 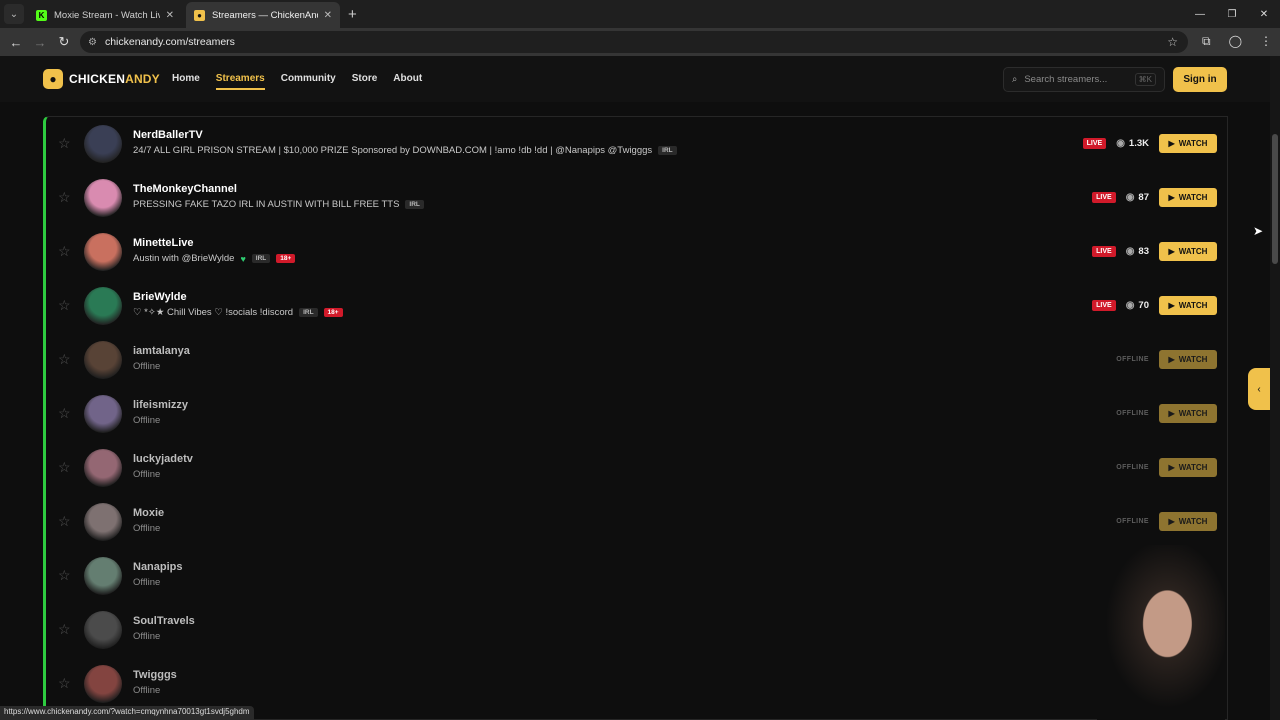 I want to click on site-logo: ● CHICKENANDY, so click(x=101, y=79).